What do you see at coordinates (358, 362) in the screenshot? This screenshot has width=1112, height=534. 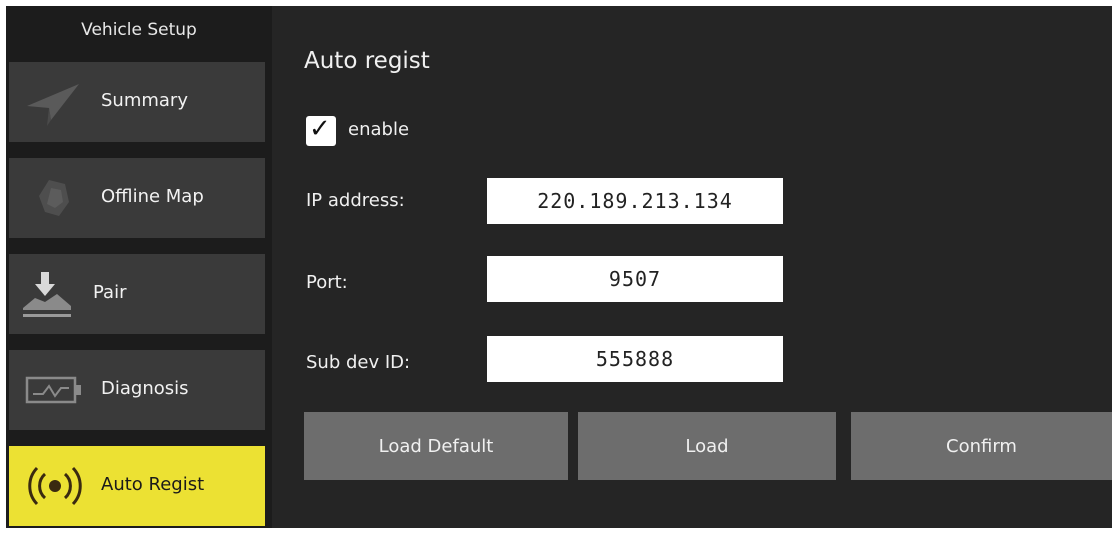 I see `sub-dev-id-label: Sub dev ID:` at bounding box center [358, 362].